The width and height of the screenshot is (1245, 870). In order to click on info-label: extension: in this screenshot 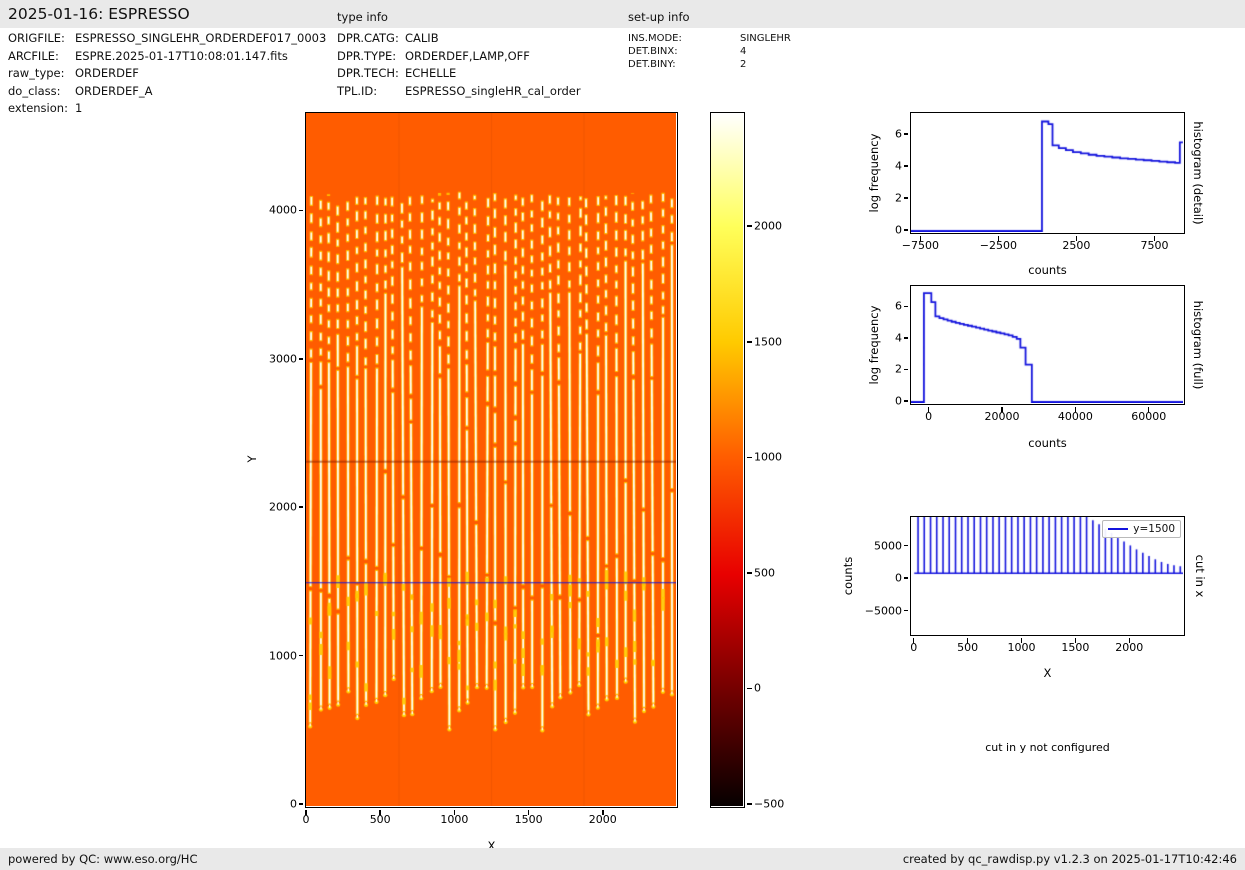, I will do `click(38, 108)`.